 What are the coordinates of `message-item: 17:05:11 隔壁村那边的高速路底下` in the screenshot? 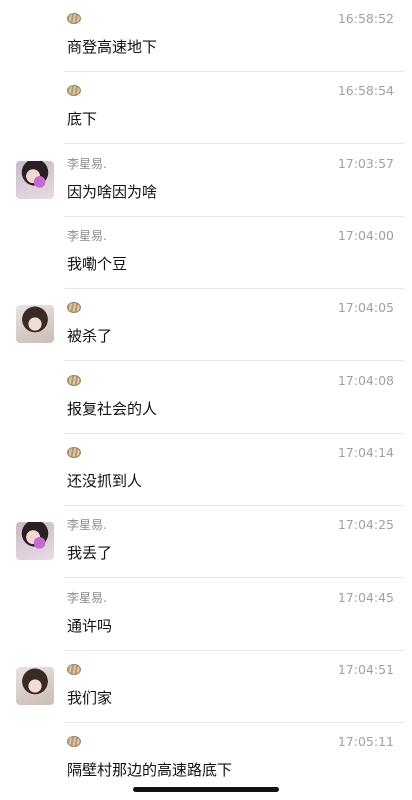 It's located at (206, 759).